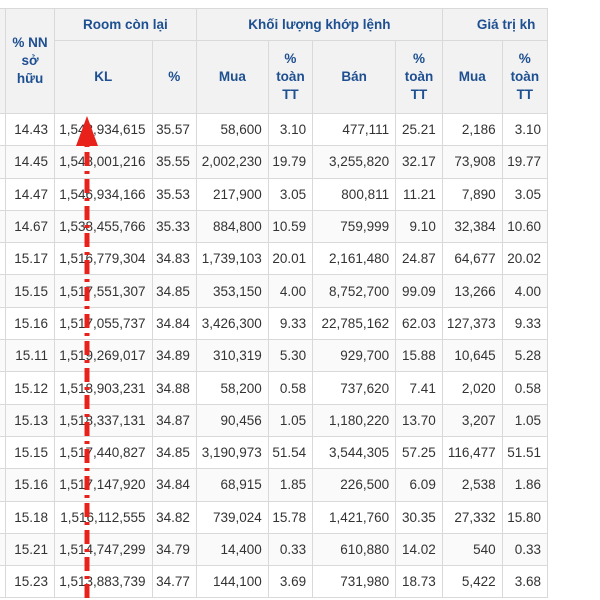  Describe the element at coordinates (103, 226) in the screenshot. I see `cell-room-kl: 1,538,455,766` at that location.